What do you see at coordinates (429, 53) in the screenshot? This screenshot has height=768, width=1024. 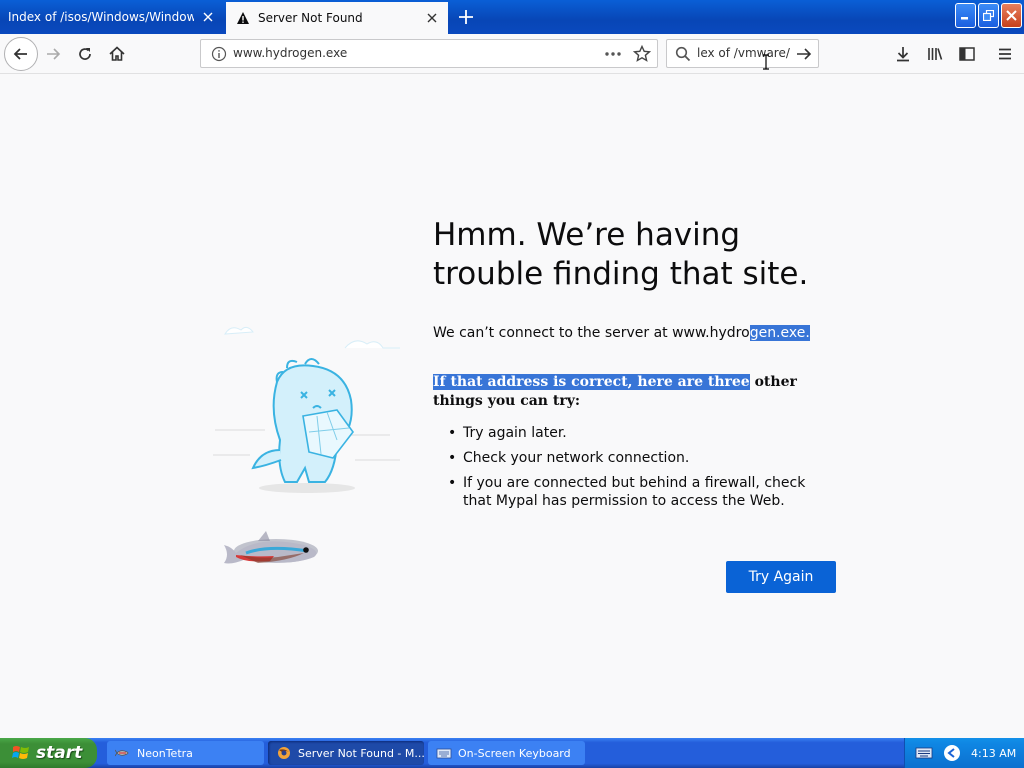 I see `url-bar: www.hydrogen.exe` at bounding box center [429, 53].